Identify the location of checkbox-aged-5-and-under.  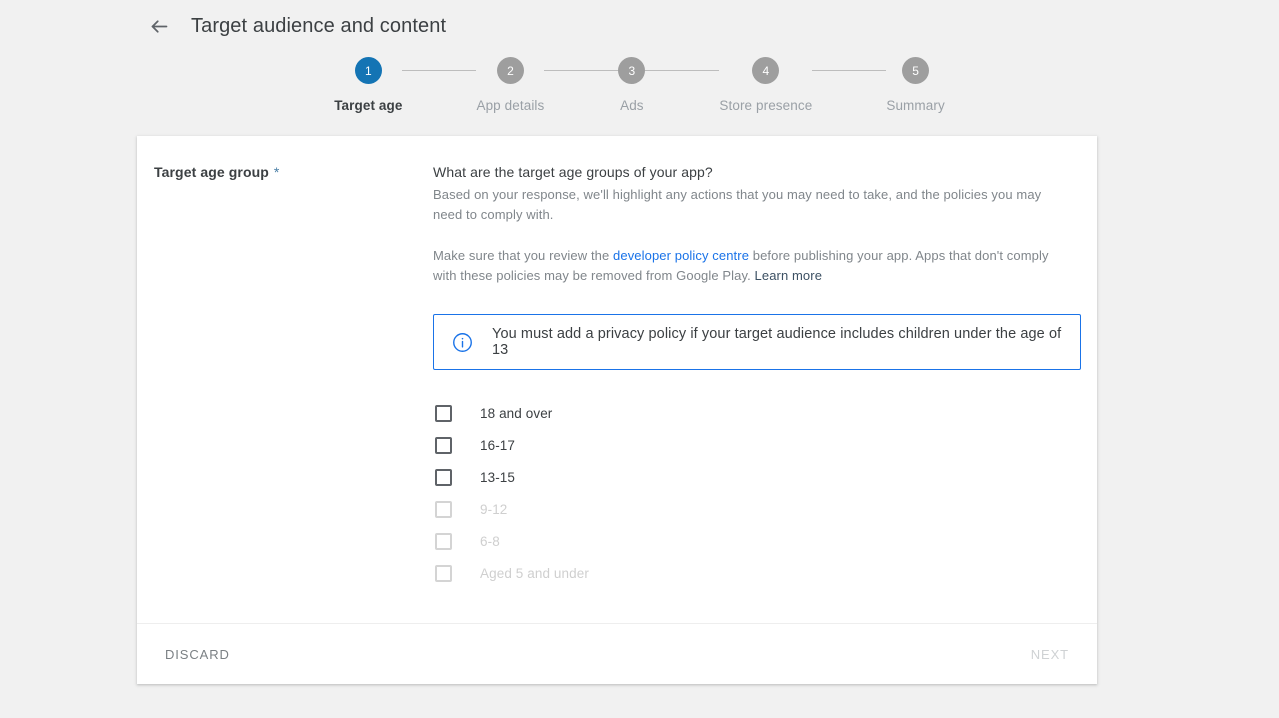
(443, 573).